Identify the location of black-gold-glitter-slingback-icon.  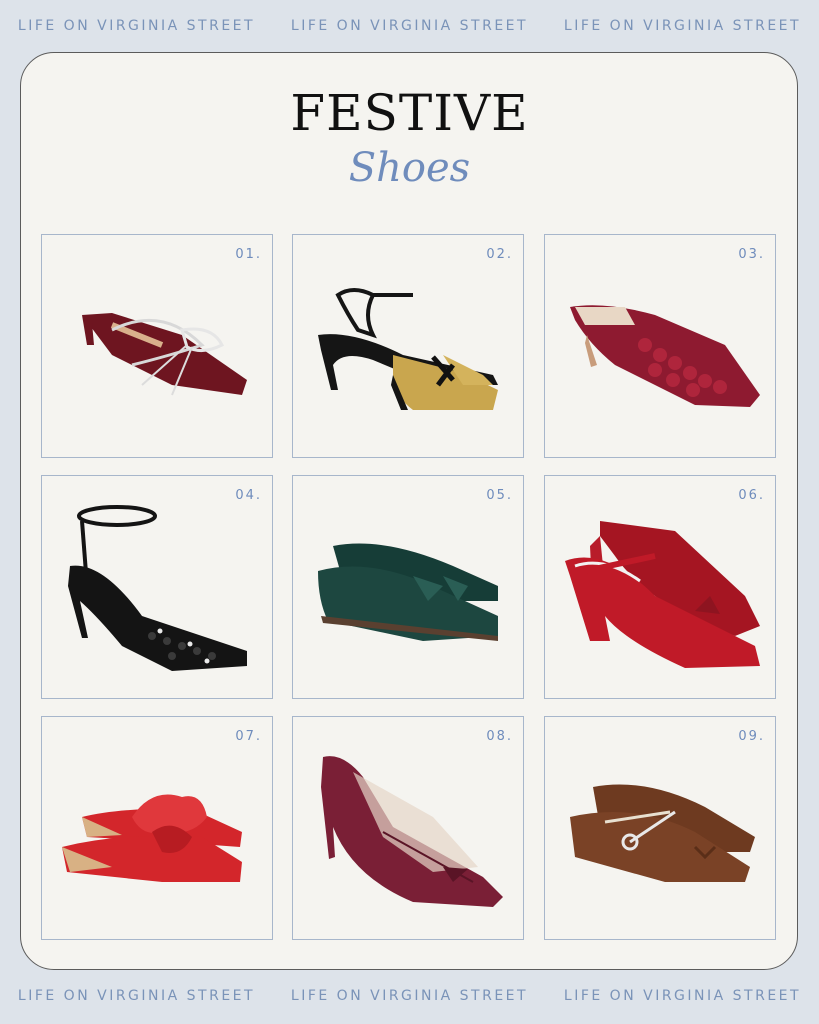
(408, 349).